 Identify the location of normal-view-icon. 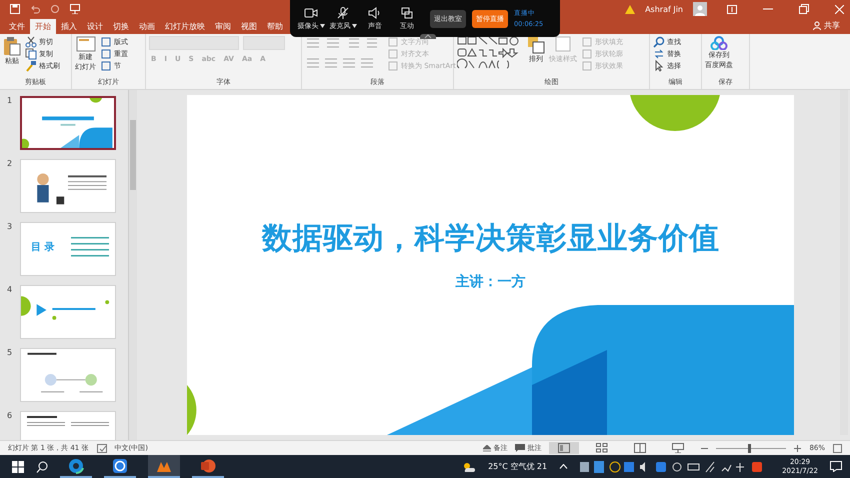
(564, 448).